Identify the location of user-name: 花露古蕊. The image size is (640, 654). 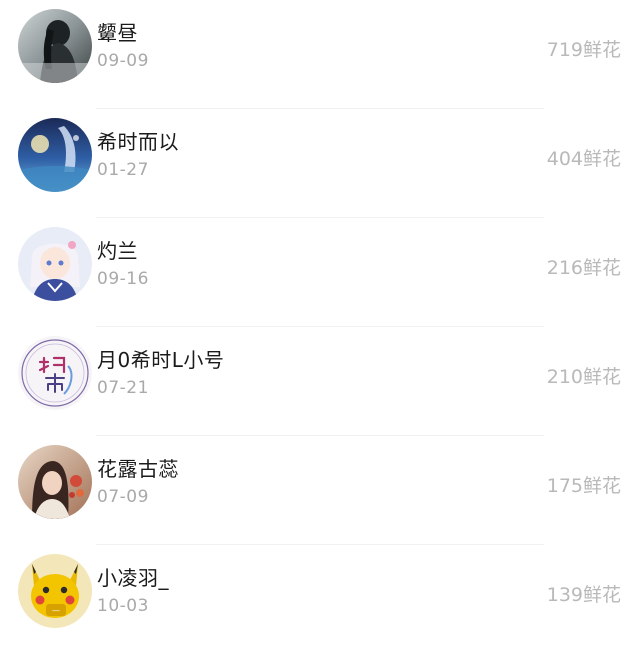
(138, 469).